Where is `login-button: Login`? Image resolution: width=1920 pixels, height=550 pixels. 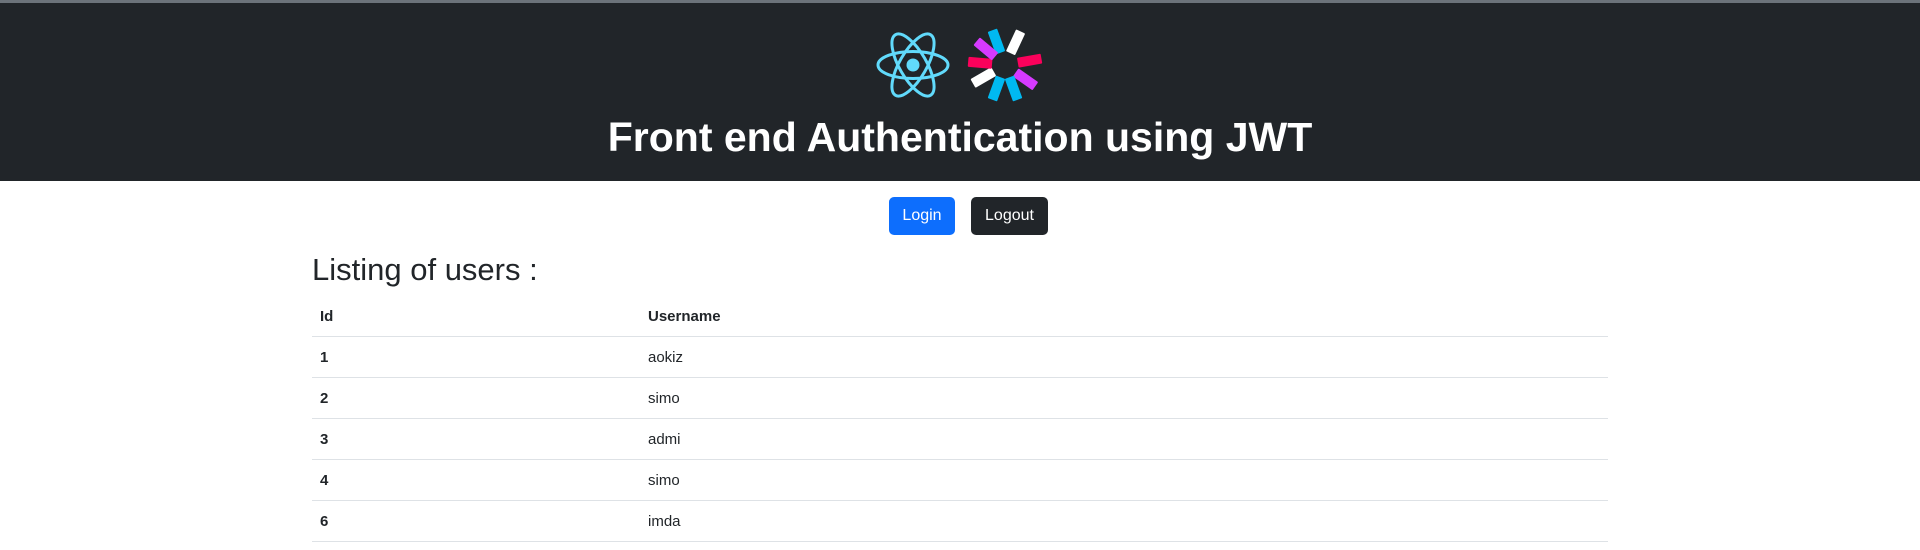
login-button: Login is located at coordinates (922, 216).